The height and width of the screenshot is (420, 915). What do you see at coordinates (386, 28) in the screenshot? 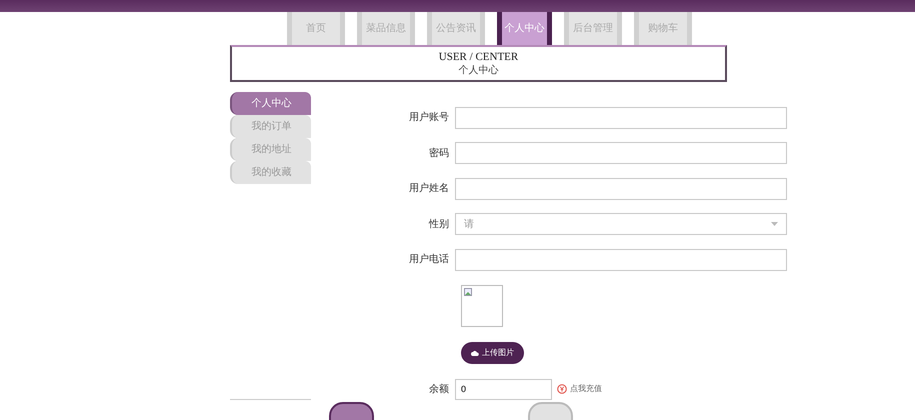
I see `nav-tab: 菜品信息` at bounding box center [386, 28].